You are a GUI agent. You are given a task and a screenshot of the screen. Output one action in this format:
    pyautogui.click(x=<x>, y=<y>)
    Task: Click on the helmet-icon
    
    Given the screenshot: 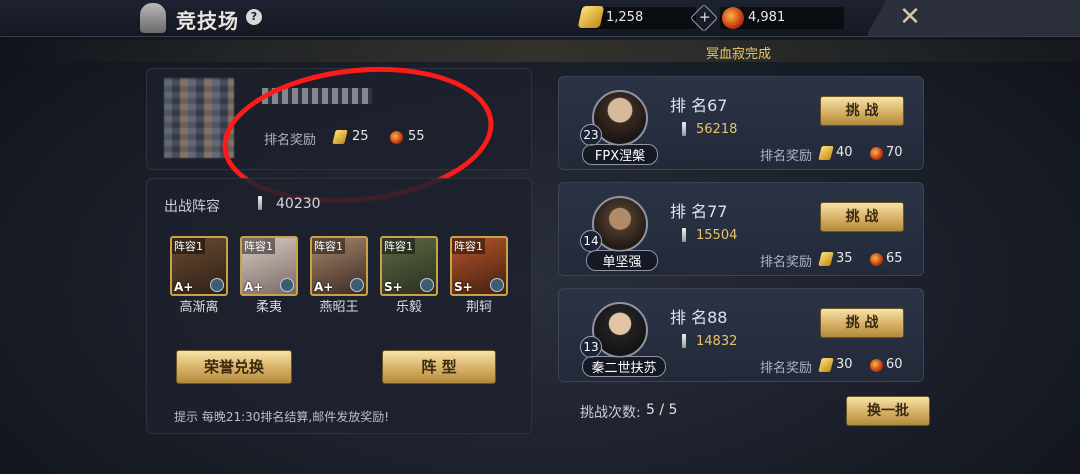 What is the action you would take?
    pyautogui.click(x=153, y=18)
    